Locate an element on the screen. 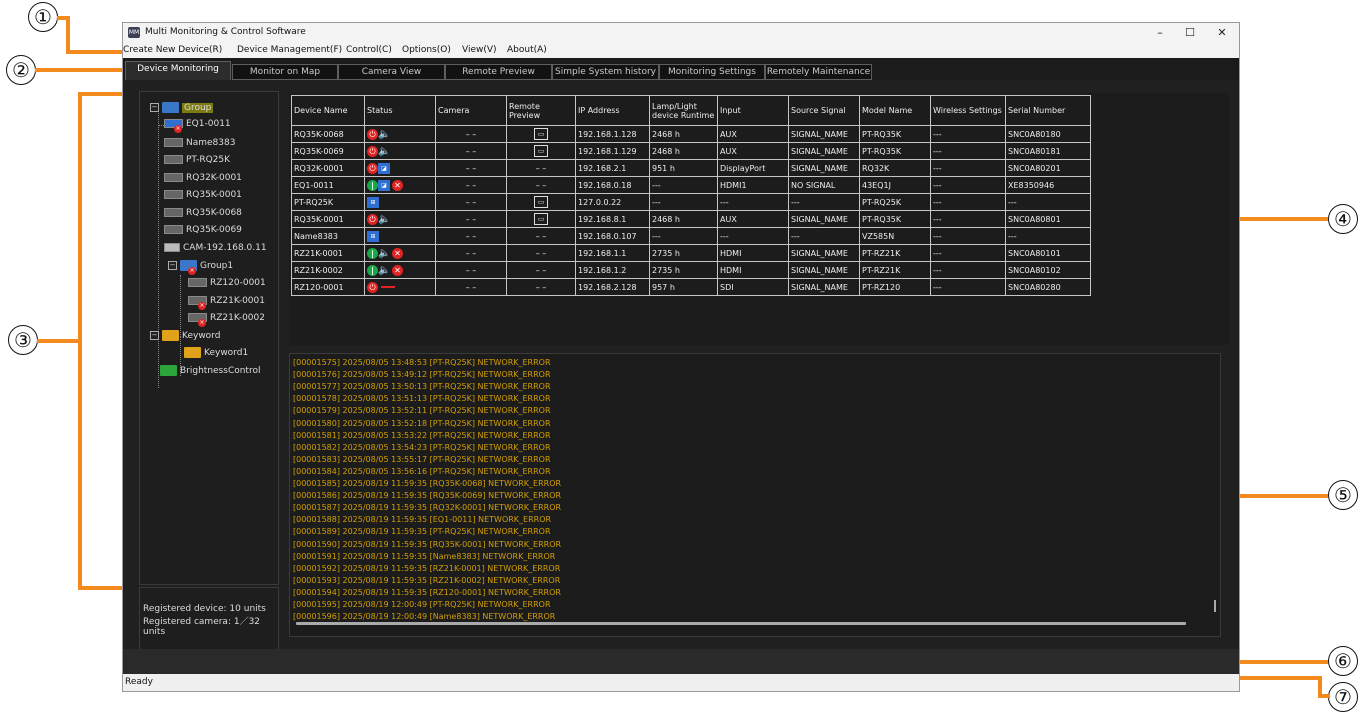 The image size is (1370, 713). cell-serial: SNC0A80801 is located at coordinates (1048, 219).